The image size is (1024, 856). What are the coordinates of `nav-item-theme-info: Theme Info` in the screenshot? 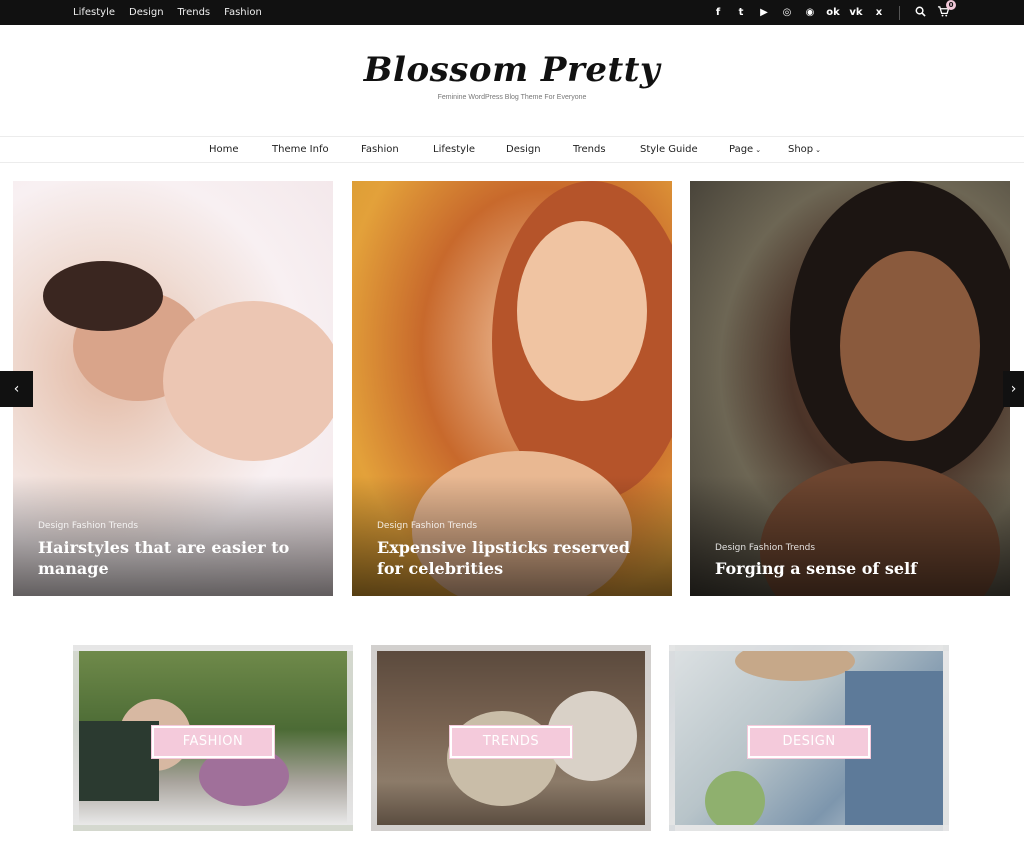 It's located at (300, 150).